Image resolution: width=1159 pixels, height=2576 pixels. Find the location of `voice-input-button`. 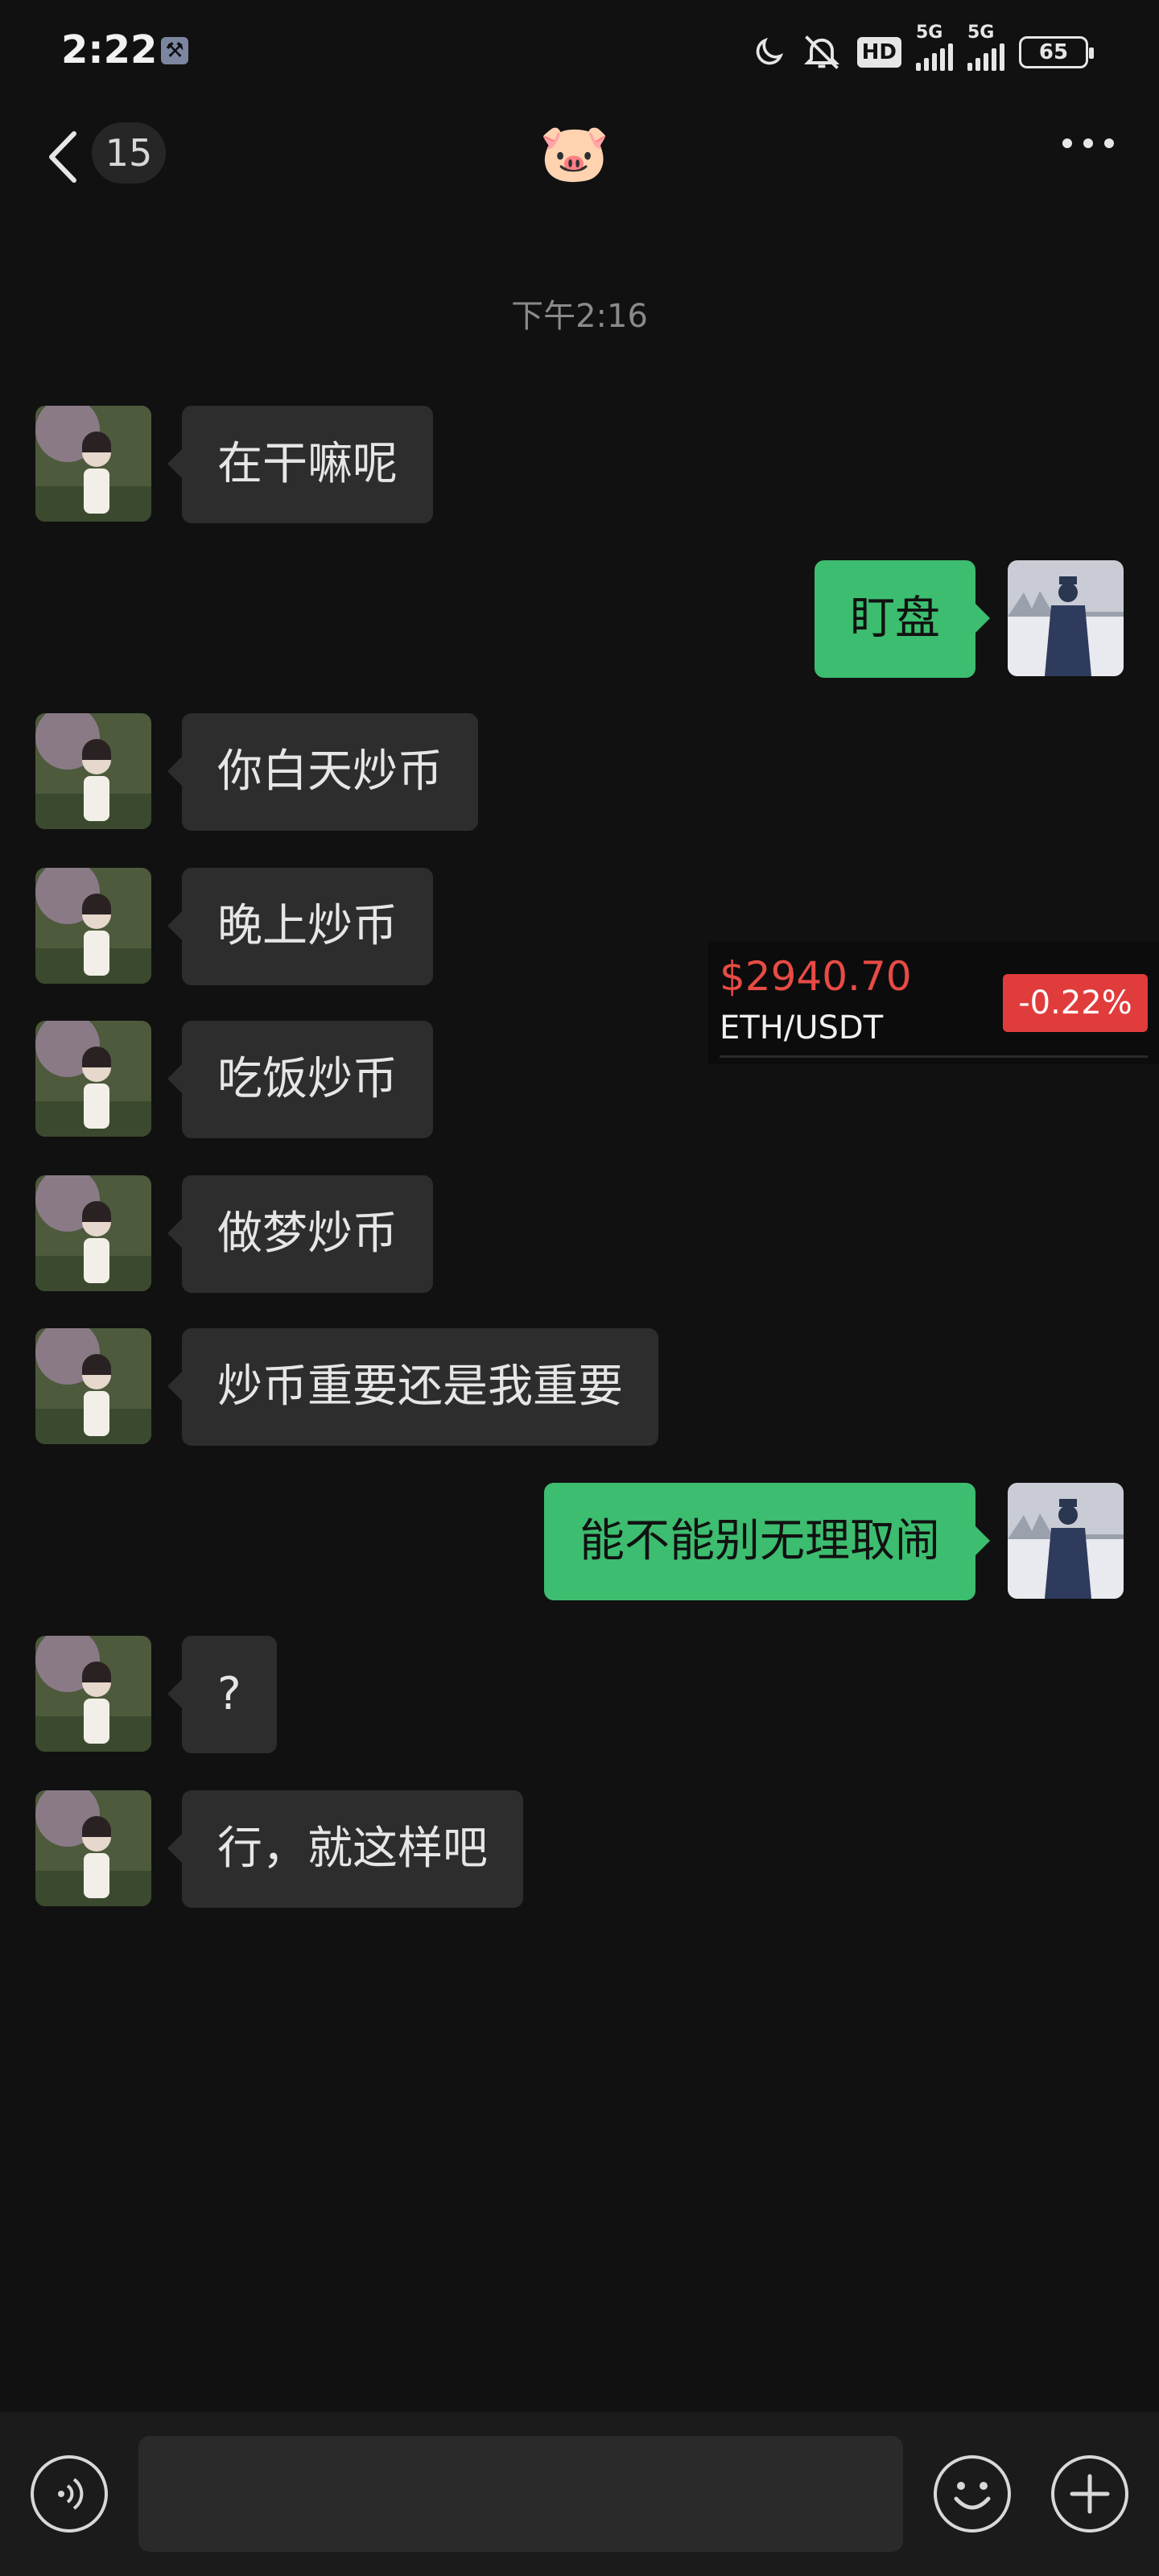

voice-input-button is located at coordinates (69, 2494).